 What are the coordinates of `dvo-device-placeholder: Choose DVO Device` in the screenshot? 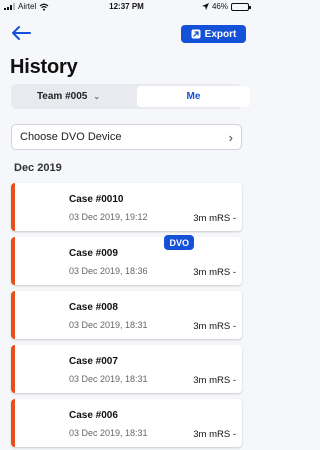 It's located at (71, 137).